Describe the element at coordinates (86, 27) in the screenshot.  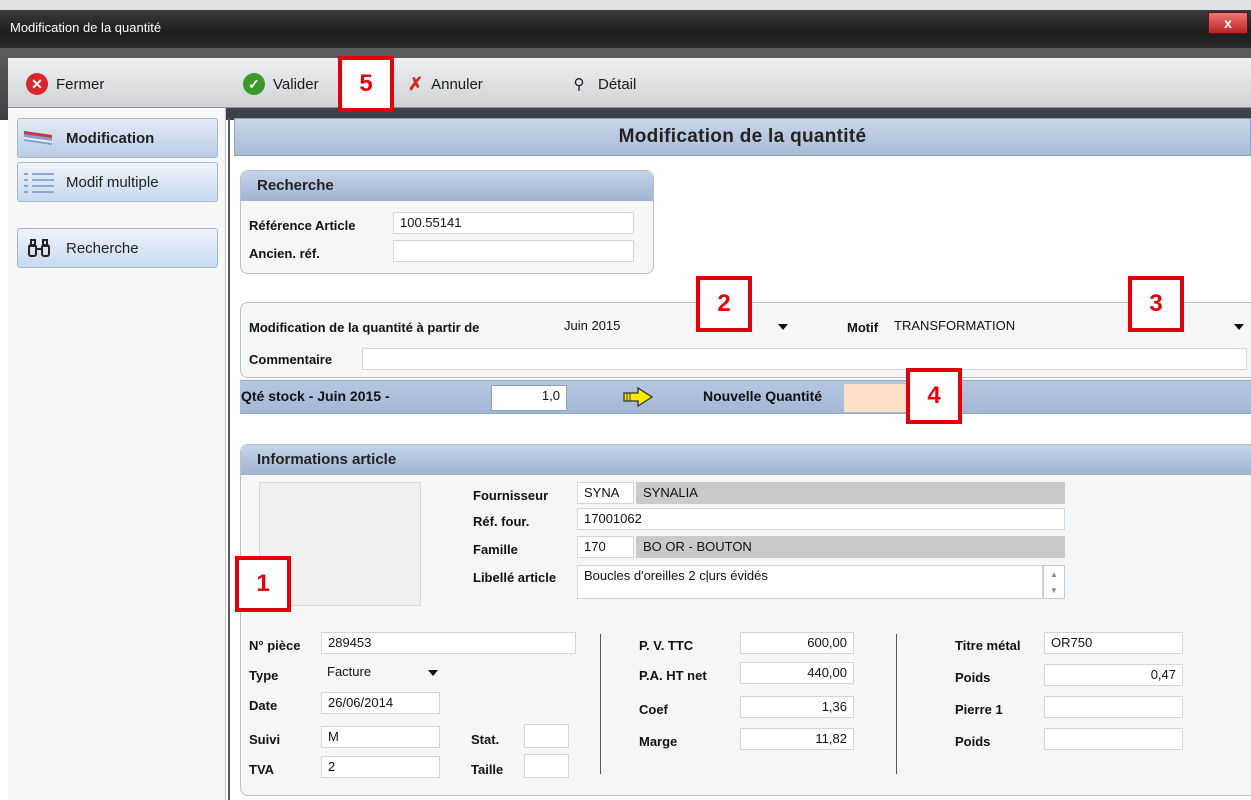
I see `window-title: Modification de la quantité` at that location.